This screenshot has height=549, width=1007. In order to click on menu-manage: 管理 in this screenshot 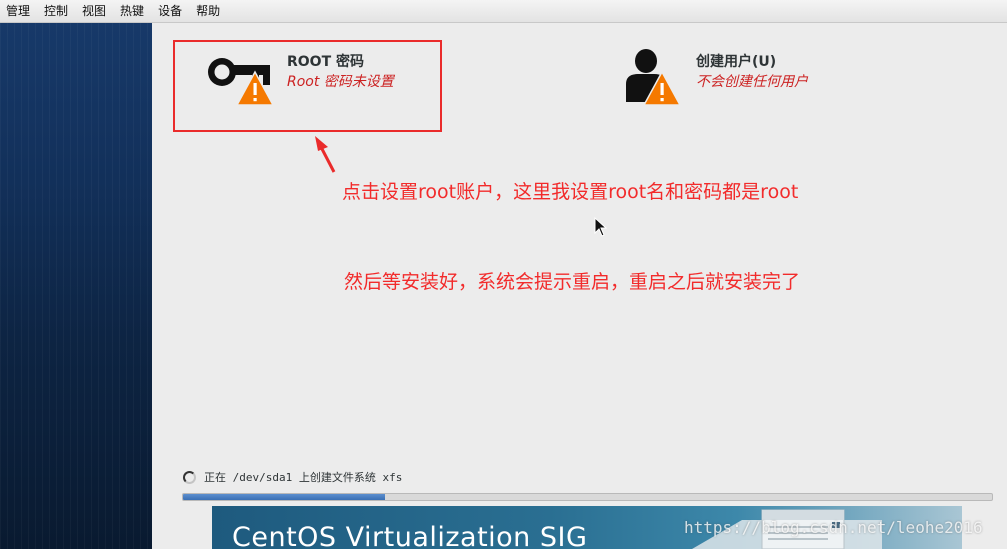, I will do `click(18, 11)`.